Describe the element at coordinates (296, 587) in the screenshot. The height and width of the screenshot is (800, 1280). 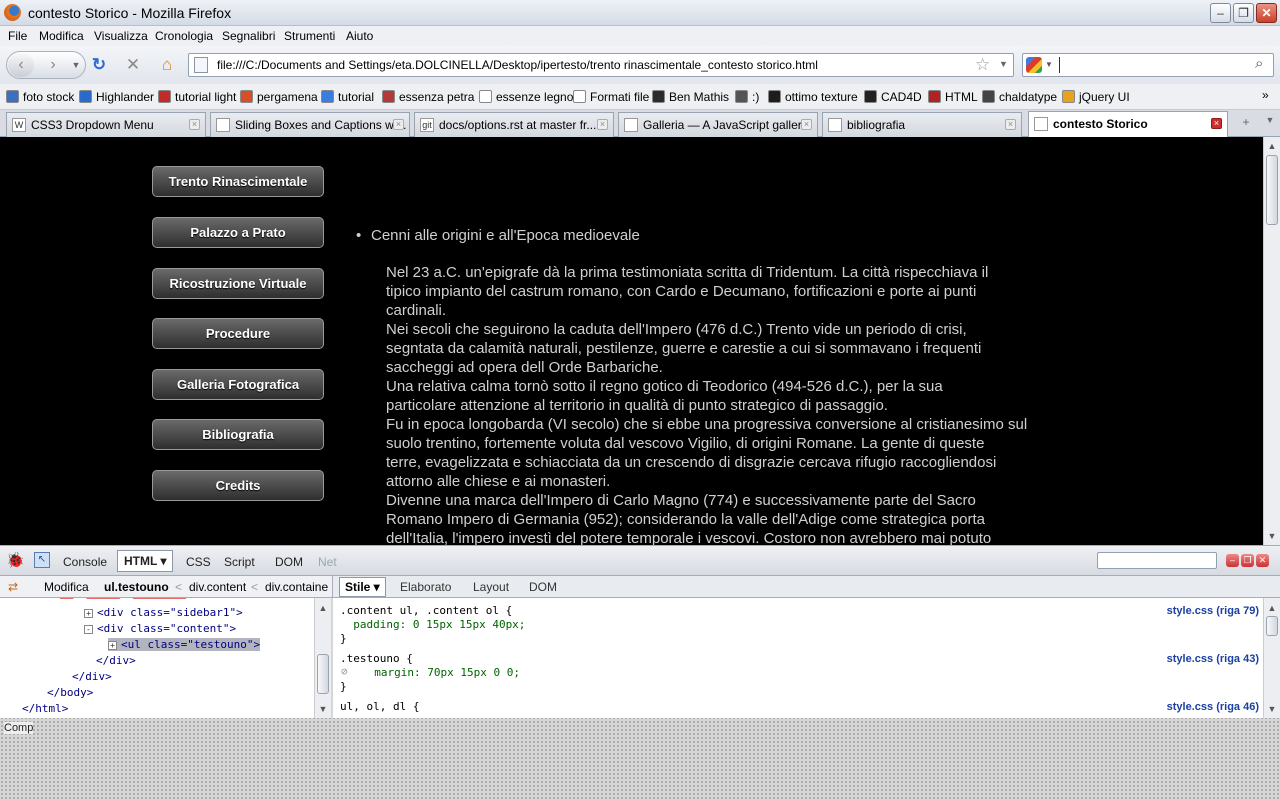
I see `crumb-div-container: div.containe` at that location.